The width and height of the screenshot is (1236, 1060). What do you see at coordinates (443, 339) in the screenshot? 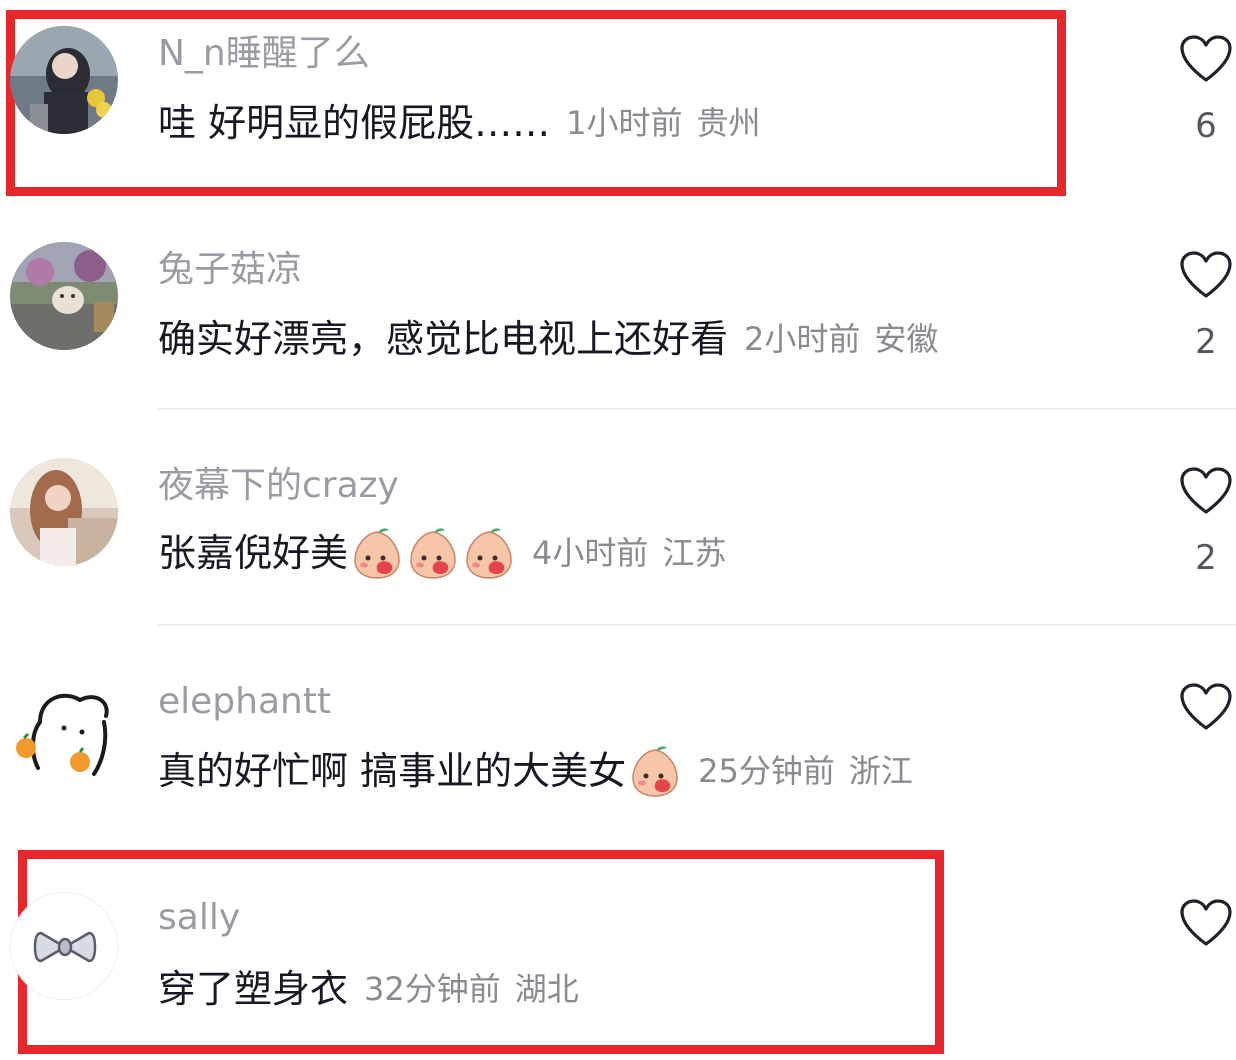
I see `comment-text: 确实好漂亮，感觉比电视上还好看` at bounding box center [443, 339].